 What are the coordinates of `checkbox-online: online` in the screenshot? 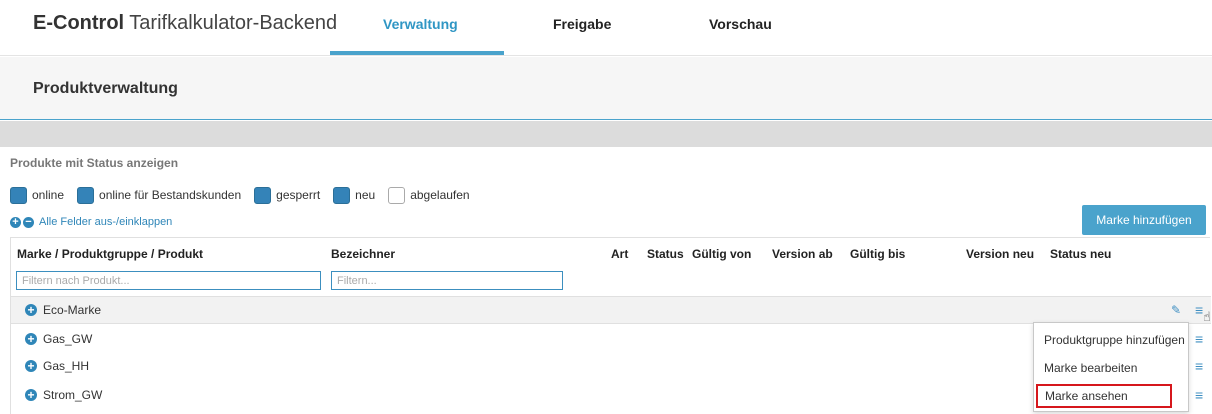 It's located at (37, 195).